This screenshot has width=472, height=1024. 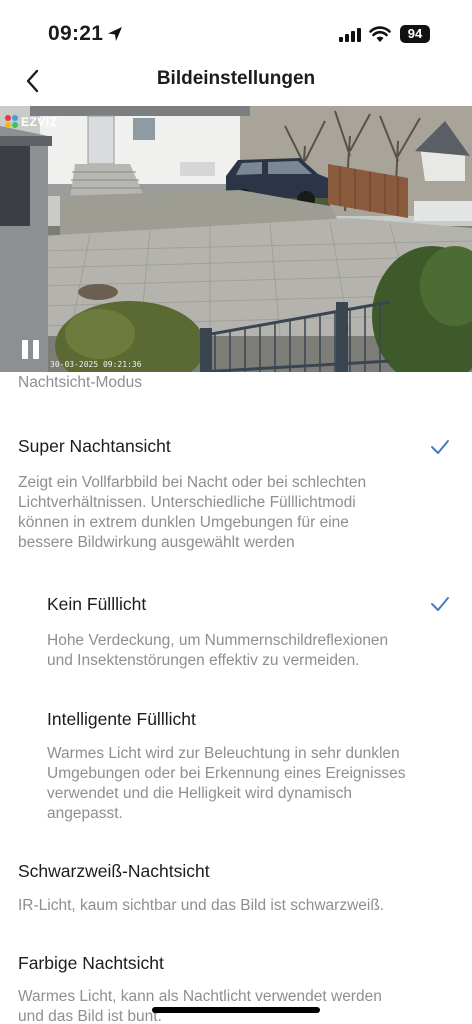 I want to click on cellular-signal-icon, so click(x=350, y=35).